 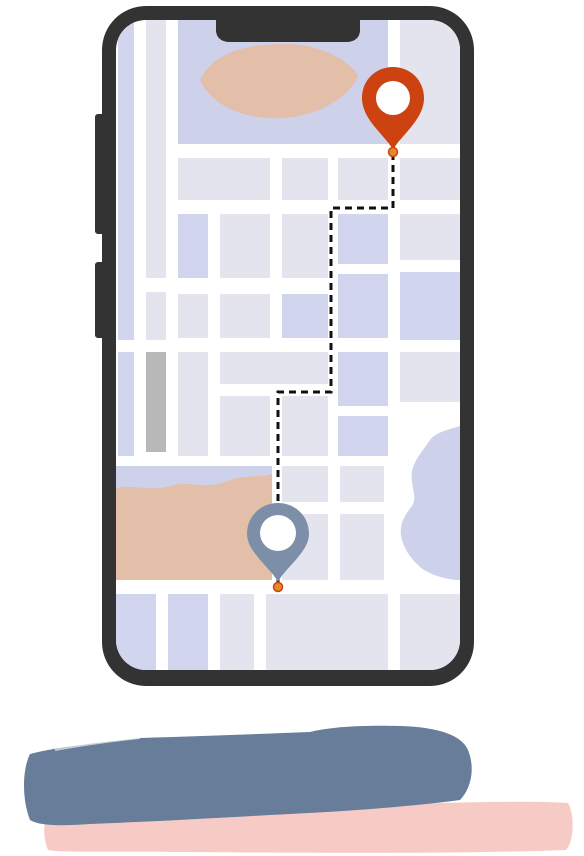 I want to click on map-road, so click(x=156, y=402).